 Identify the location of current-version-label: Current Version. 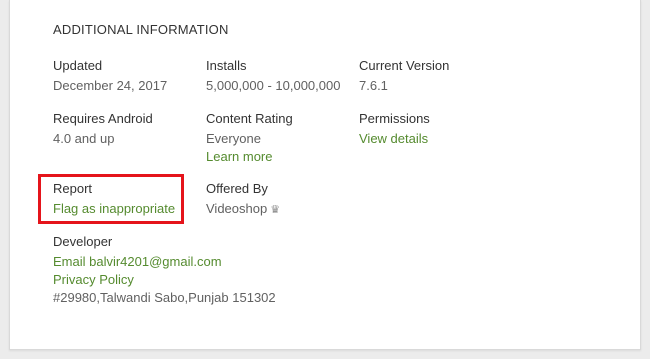
(404, 65).